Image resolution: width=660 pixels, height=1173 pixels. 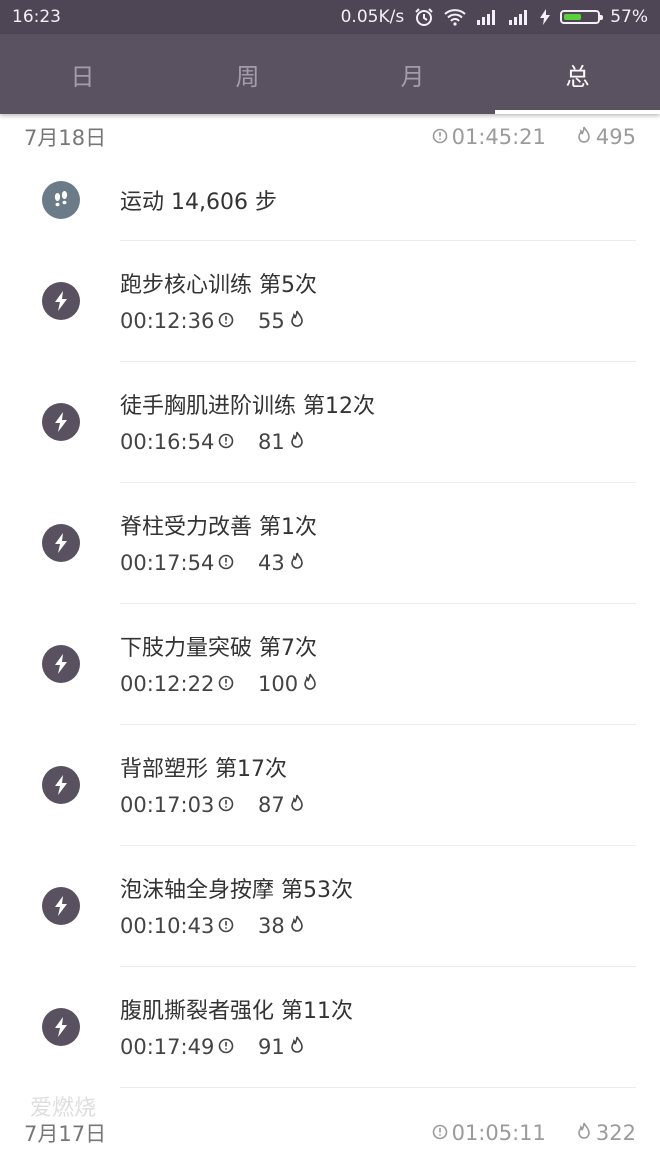 I want to click on tab-week-label: 周, so click(x=247, y=76).